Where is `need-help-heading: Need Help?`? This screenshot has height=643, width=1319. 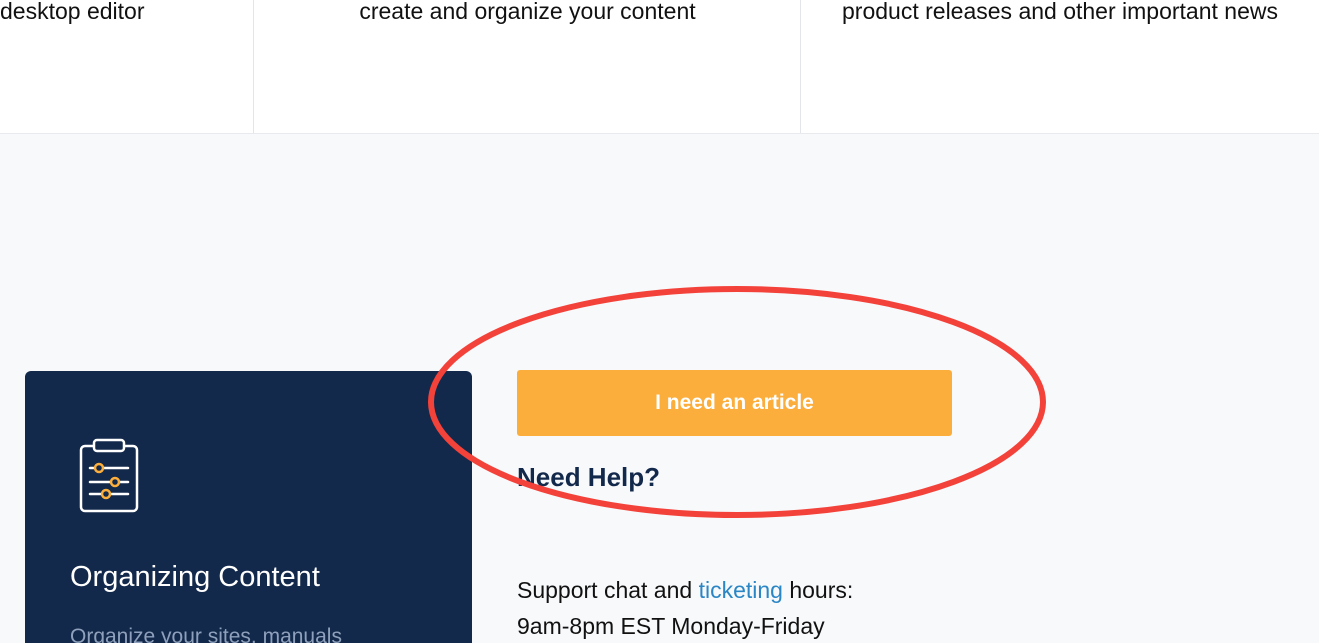
need-help-heading: Need Help? is located at coordinates (589, 477).